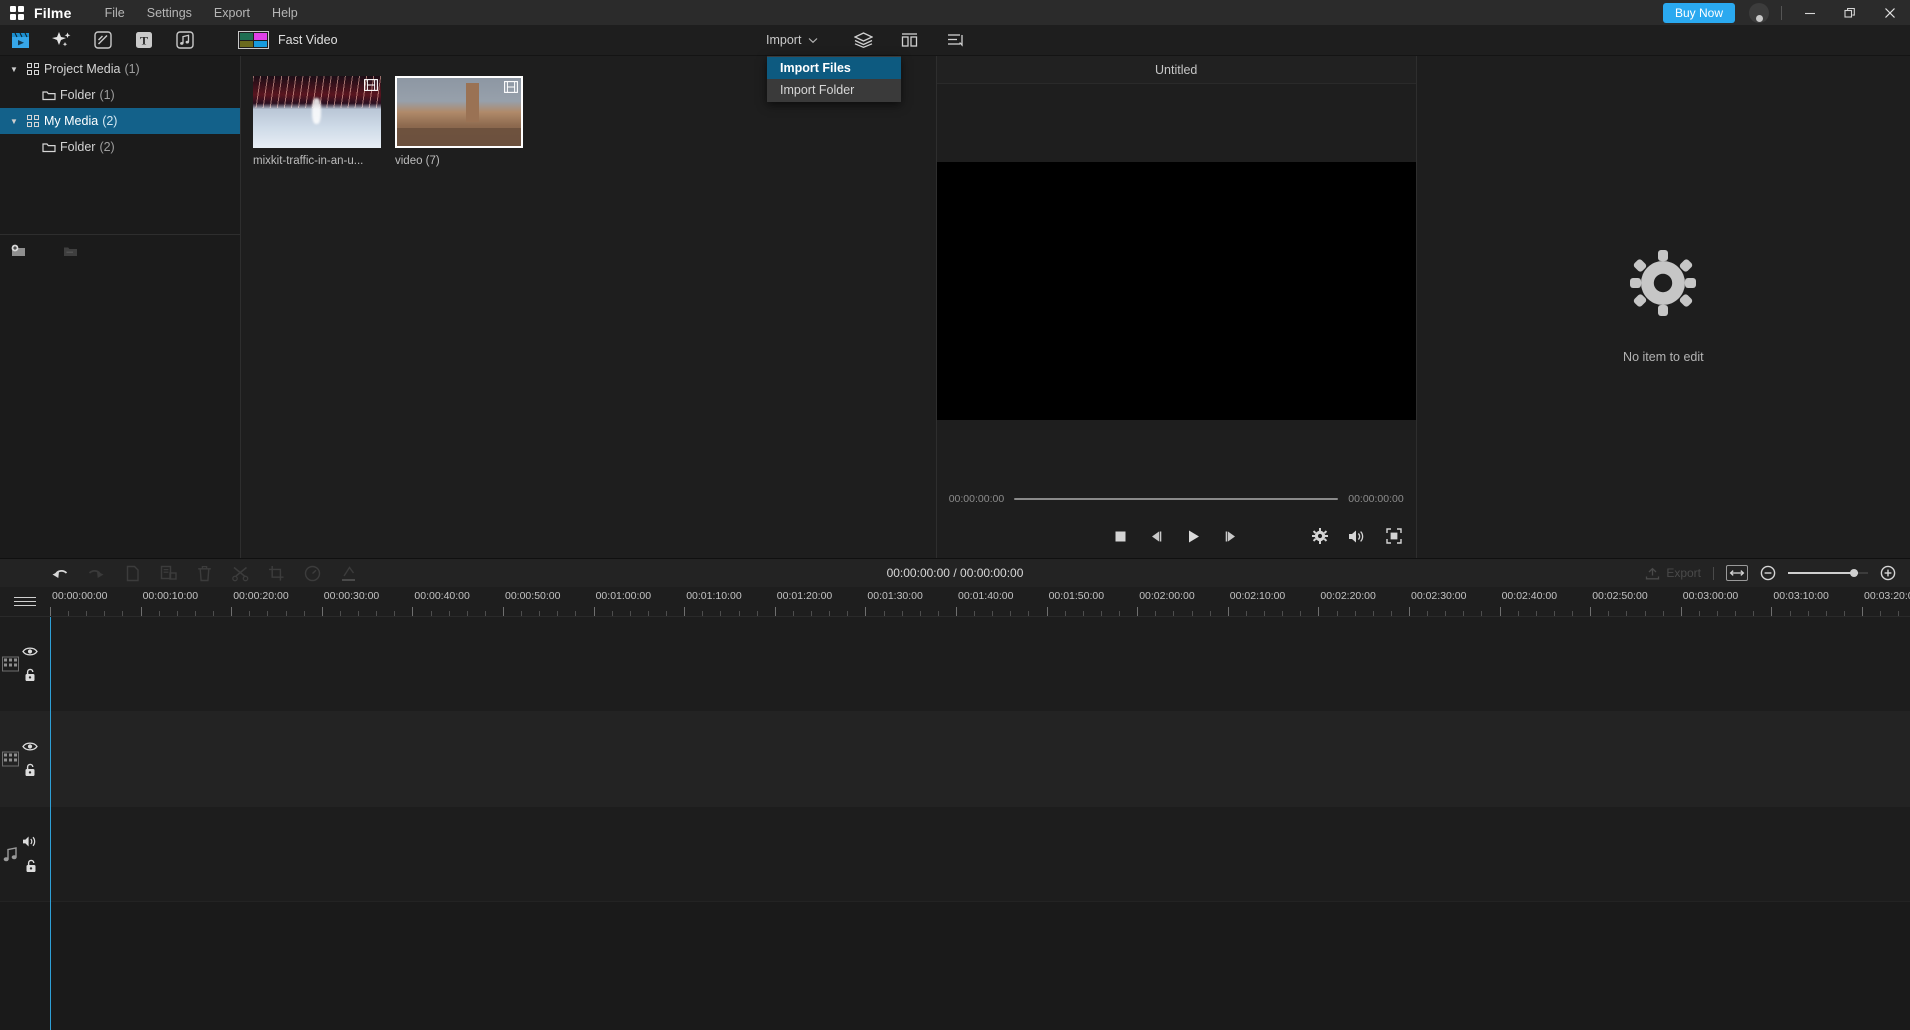  What do you see at coordinates (20, 40) in the screenshot?
I see `media-clapperboard-icon` at bounding box center [20, 40].